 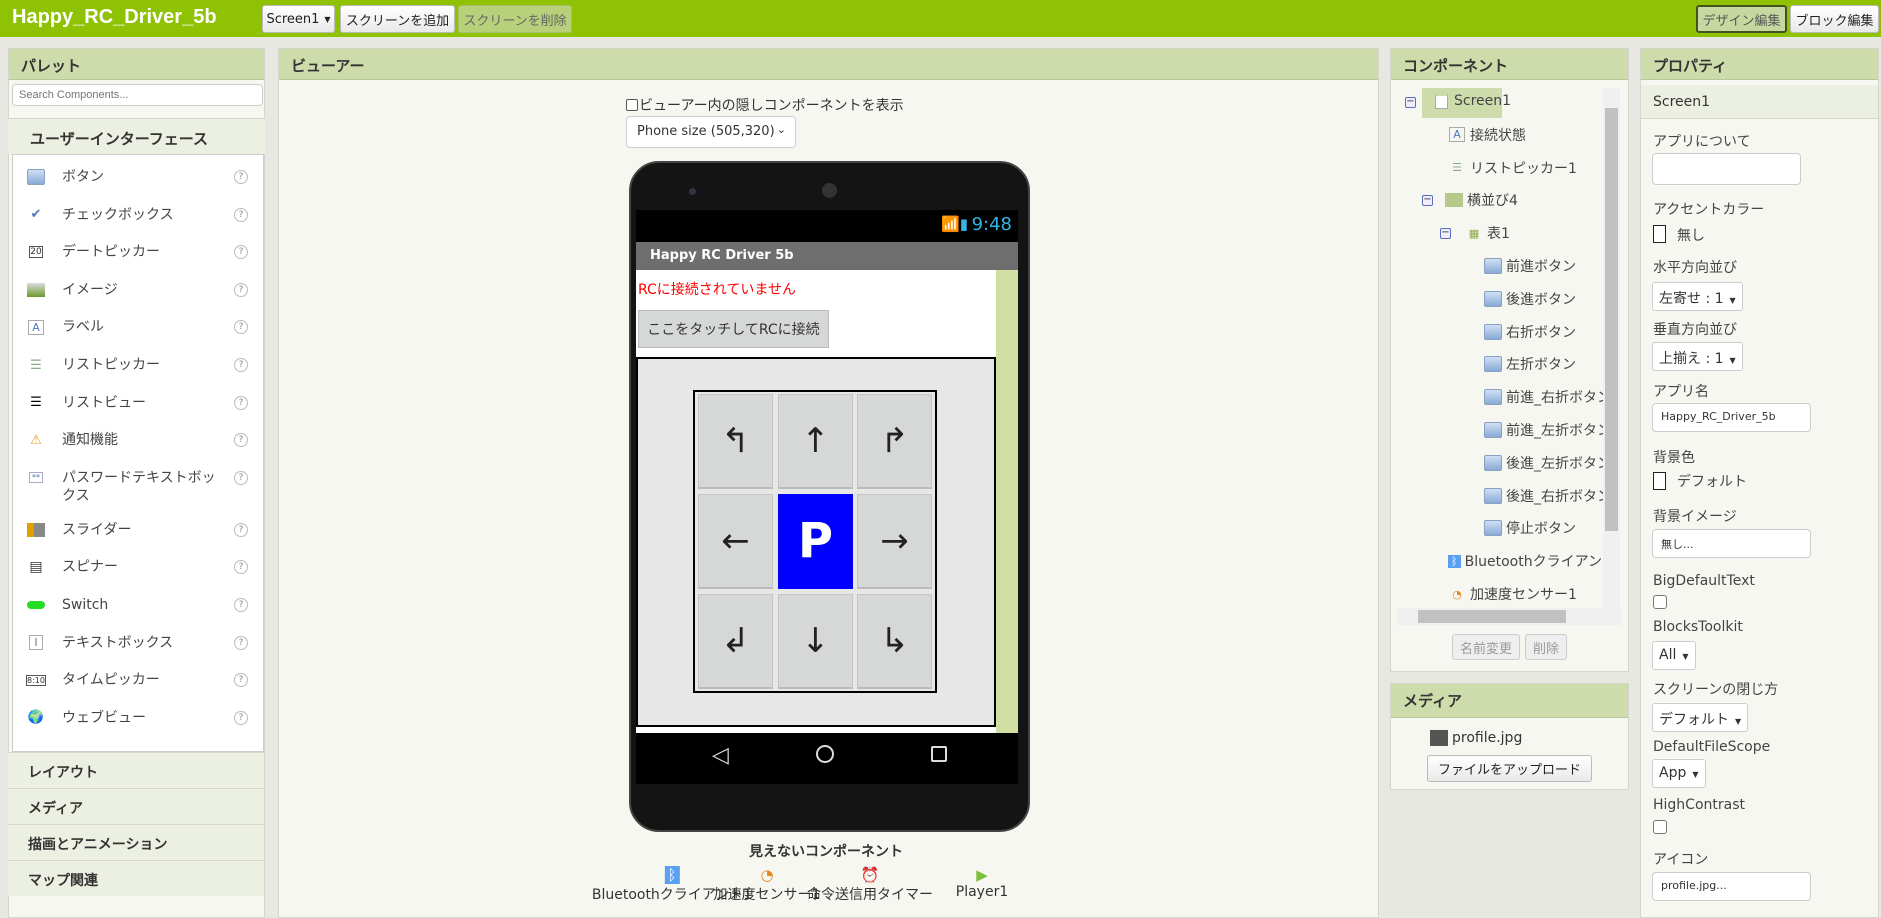 What do you see at coordinates (132, 216) in the screenshot?
I see `palette-item: ✔ チェックボックス?` at bounding box center [132, 216].